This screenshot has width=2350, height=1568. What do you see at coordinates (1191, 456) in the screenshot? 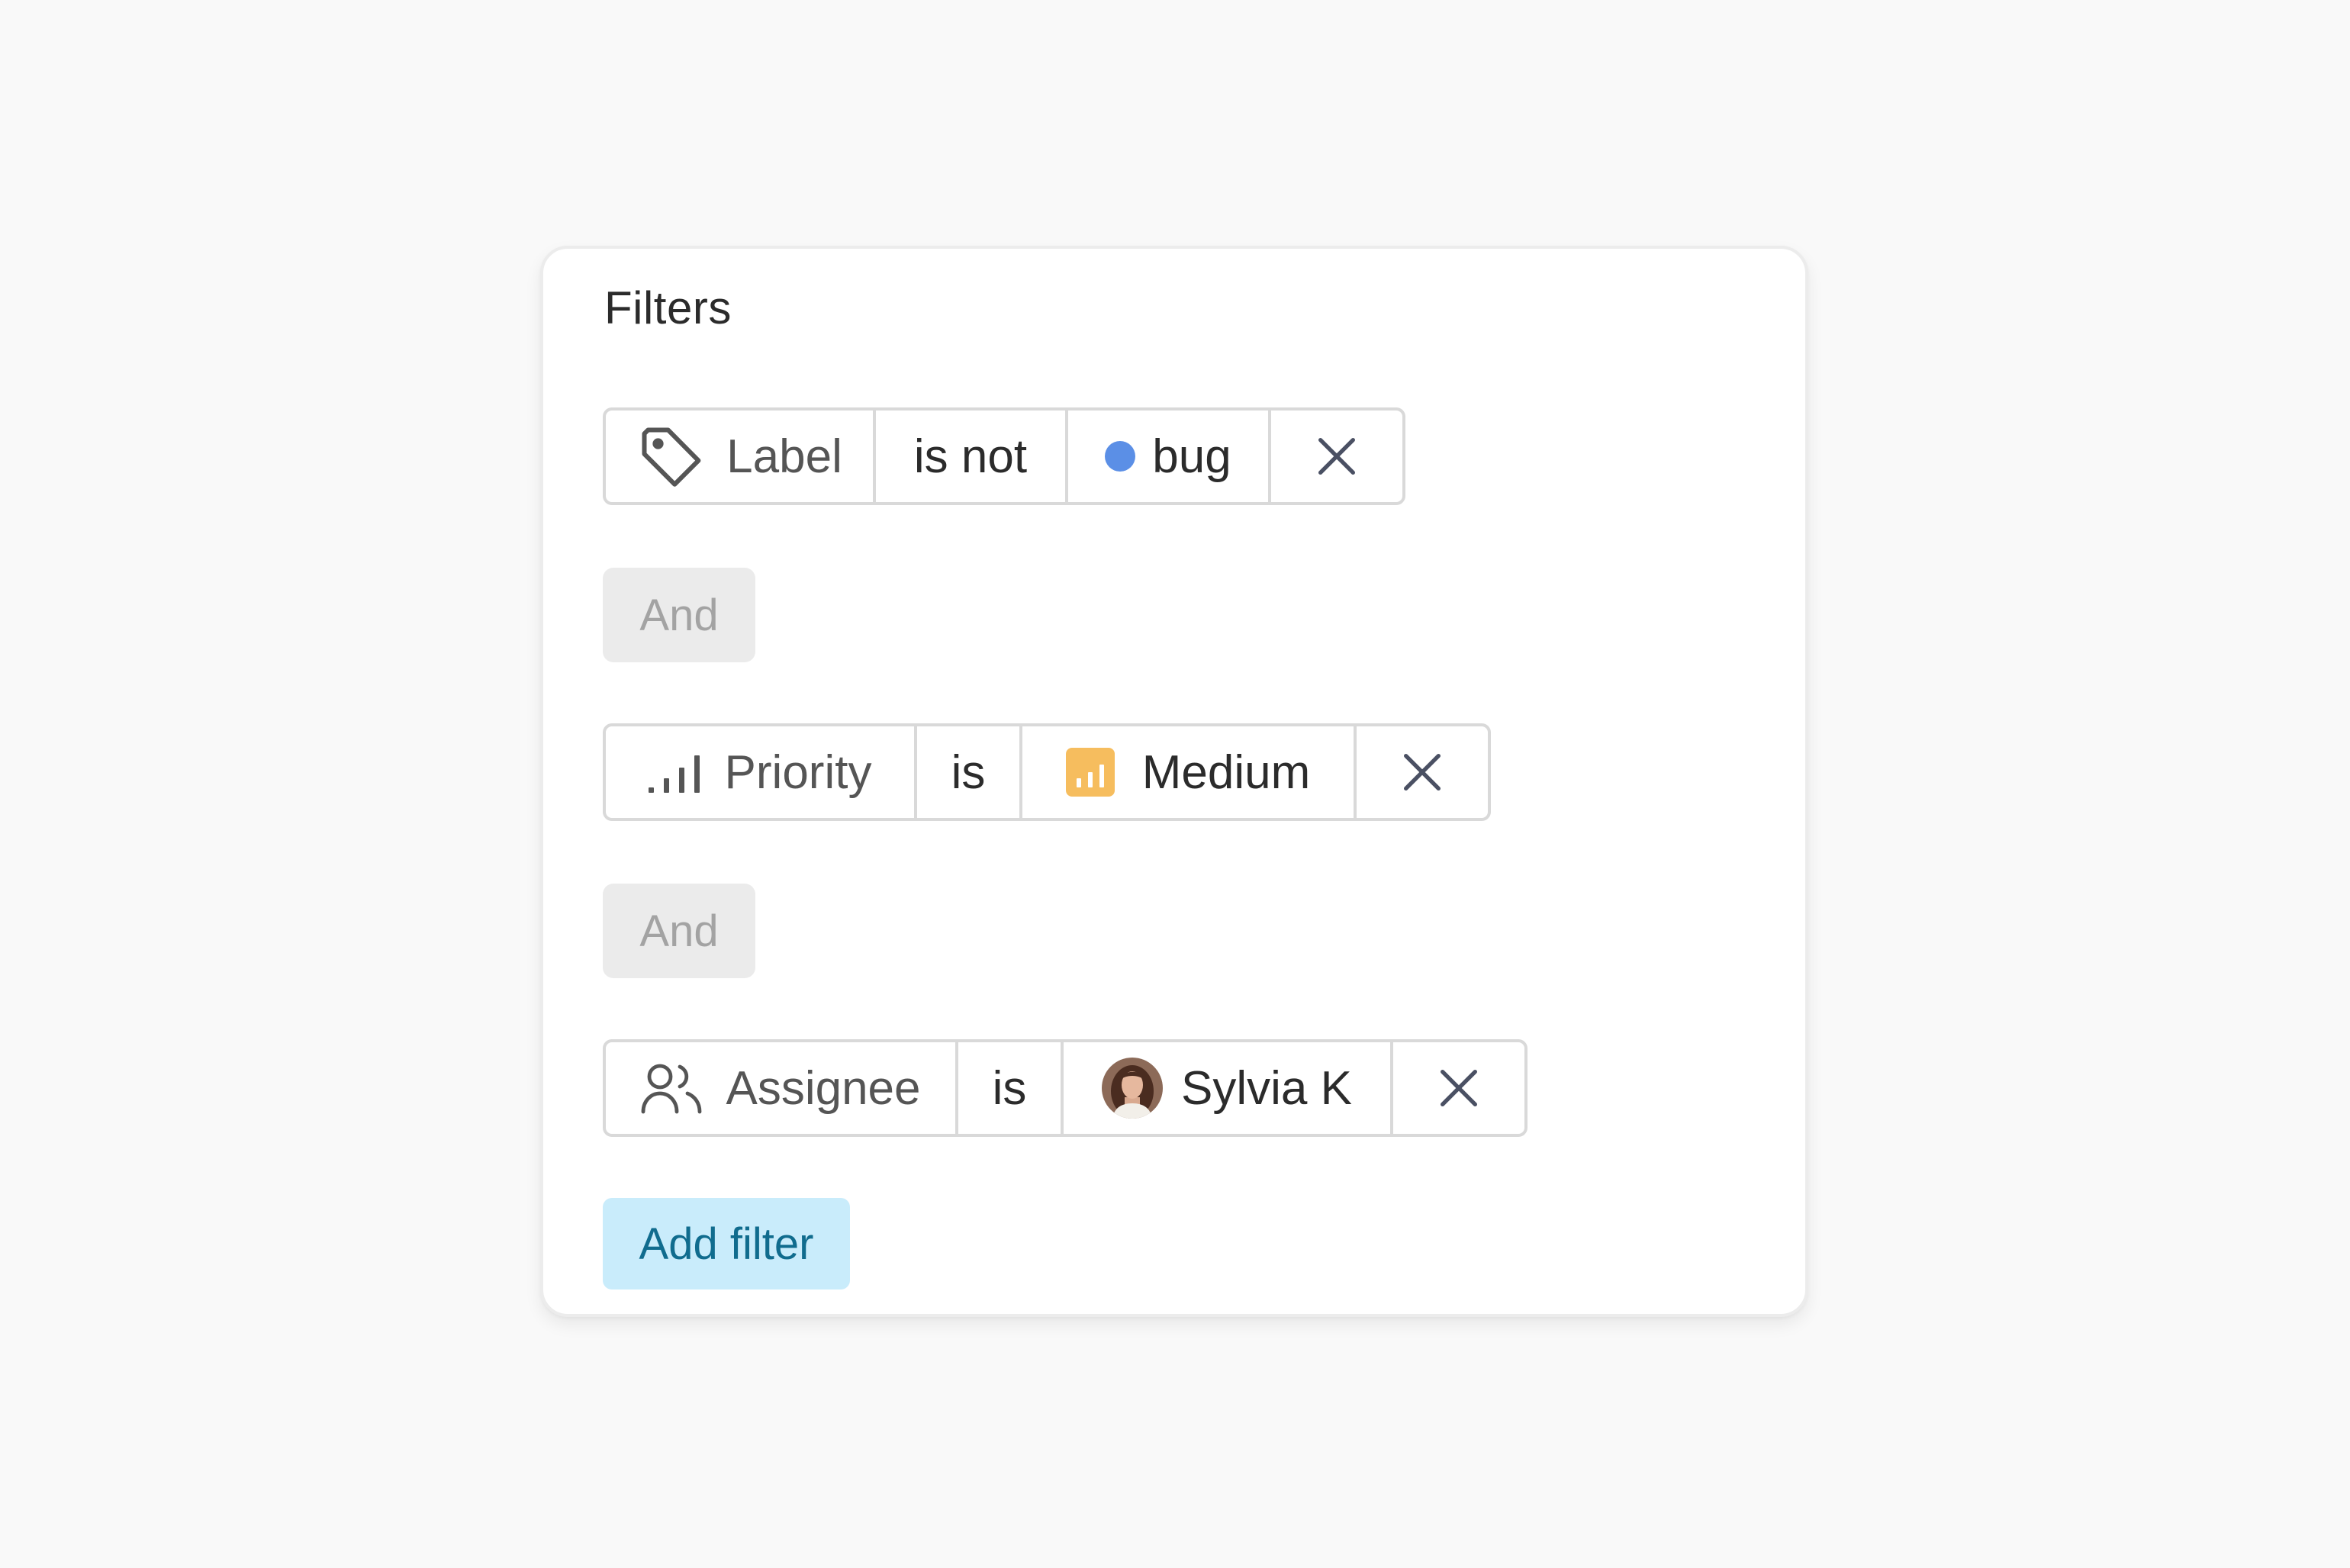
I see `filter-value-label: bug` at bounding box center [1191, 456].